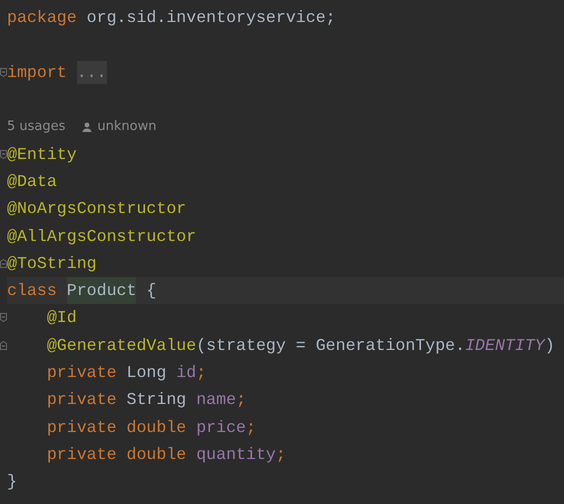 This screenshot has width=564, height=504. I want to click on author-link: unknown, so click(126, 126).